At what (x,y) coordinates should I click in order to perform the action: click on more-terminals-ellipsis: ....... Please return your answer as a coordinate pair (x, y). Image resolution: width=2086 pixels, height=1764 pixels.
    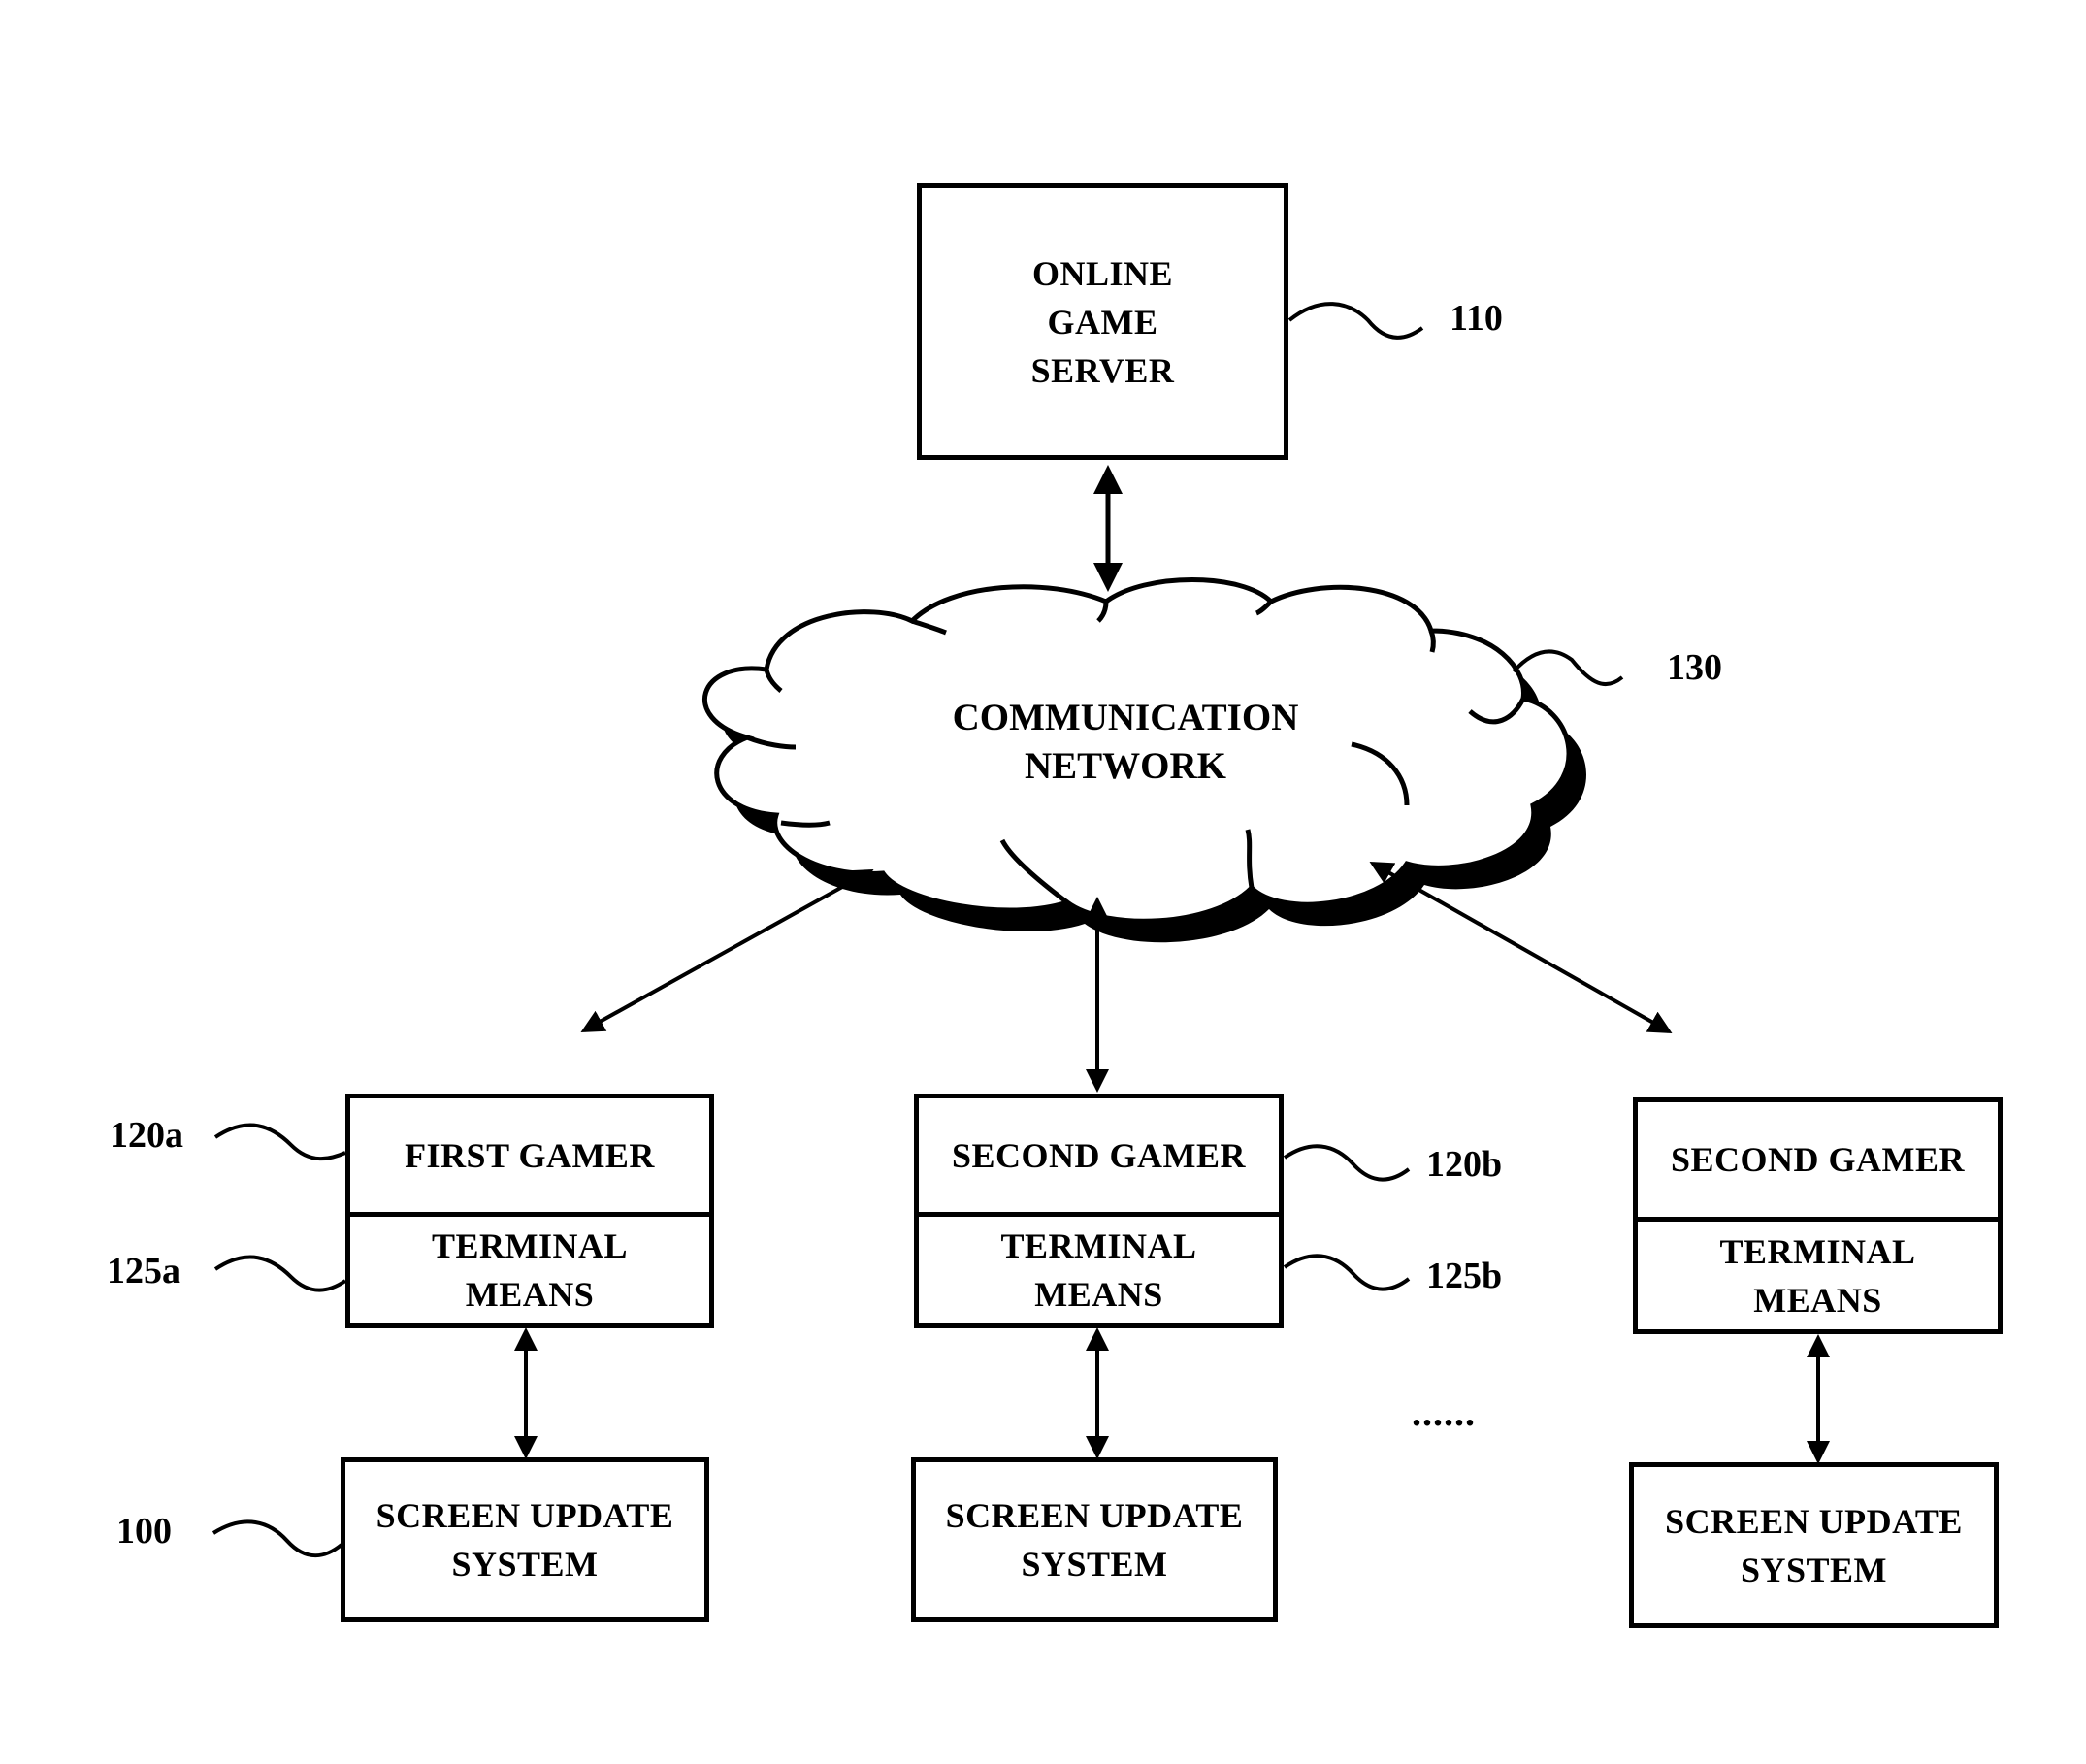
    Looking at the image, I should click on (1444, 1412).